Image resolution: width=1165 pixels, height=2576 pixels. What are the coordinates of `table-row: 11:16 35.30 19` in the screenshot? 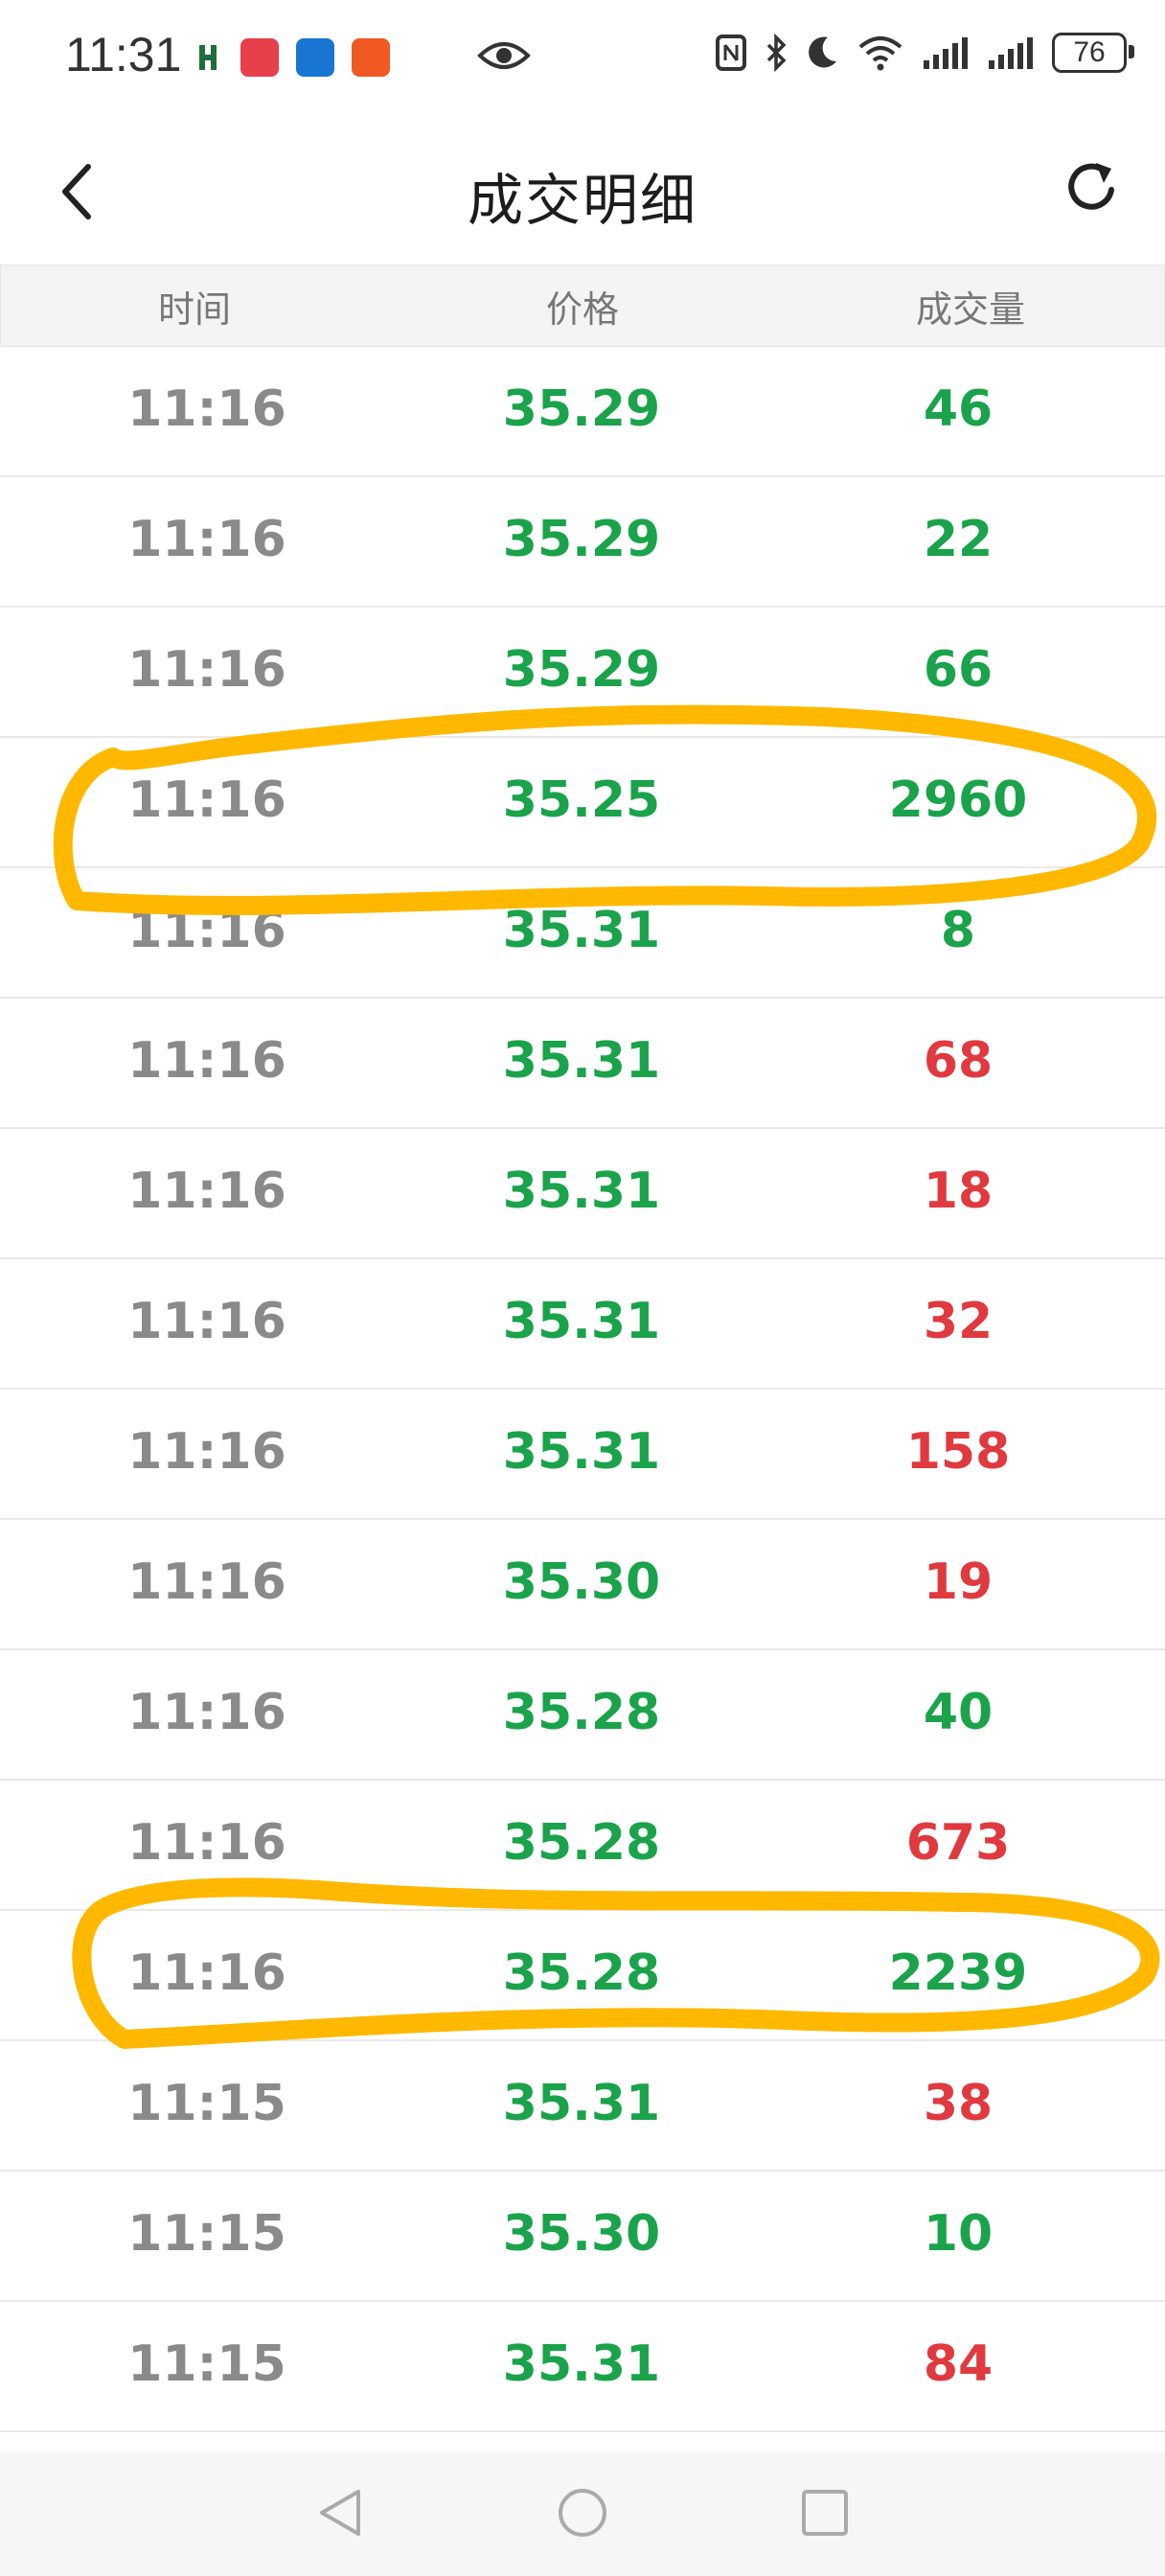 It's located at (582, 1585).